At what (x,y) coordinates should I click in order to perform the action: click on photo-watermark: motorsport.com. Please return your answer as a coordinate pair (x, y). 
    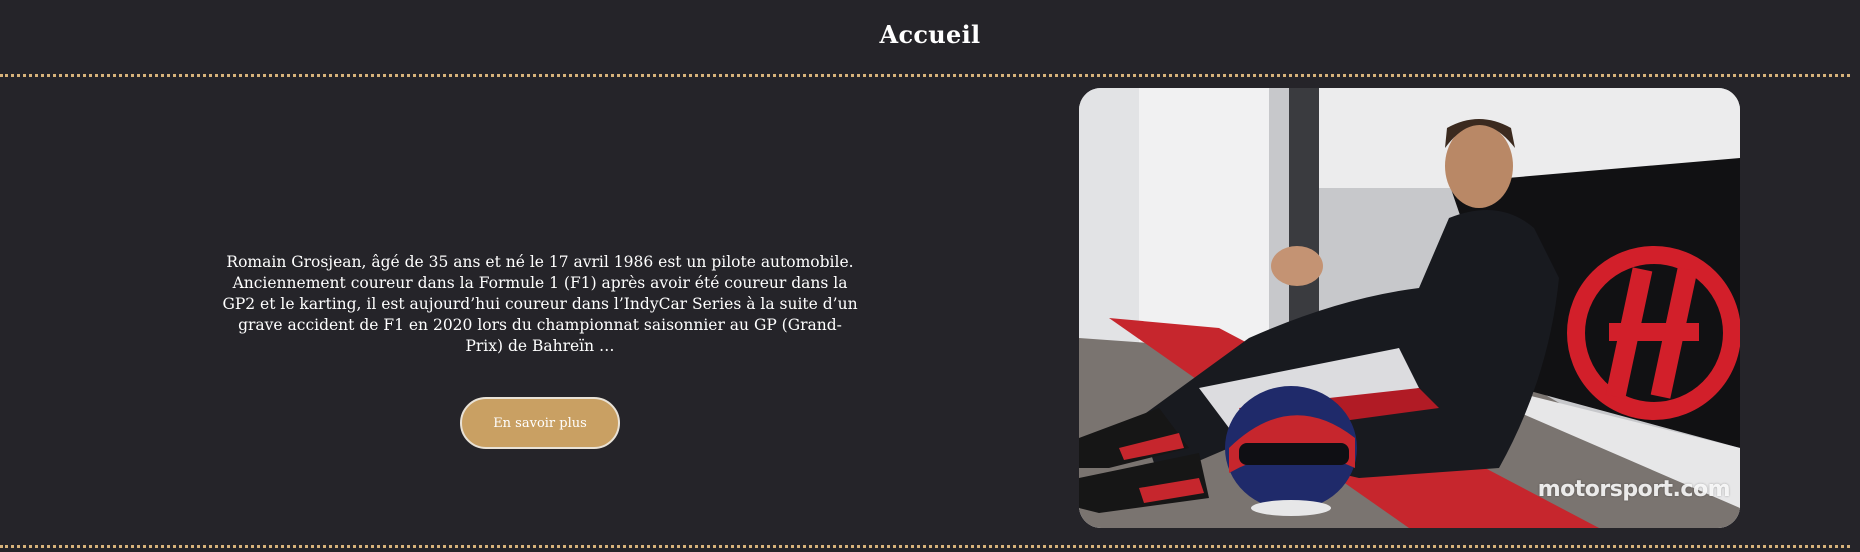
    Looking at the image, I should click on (1634, 489).